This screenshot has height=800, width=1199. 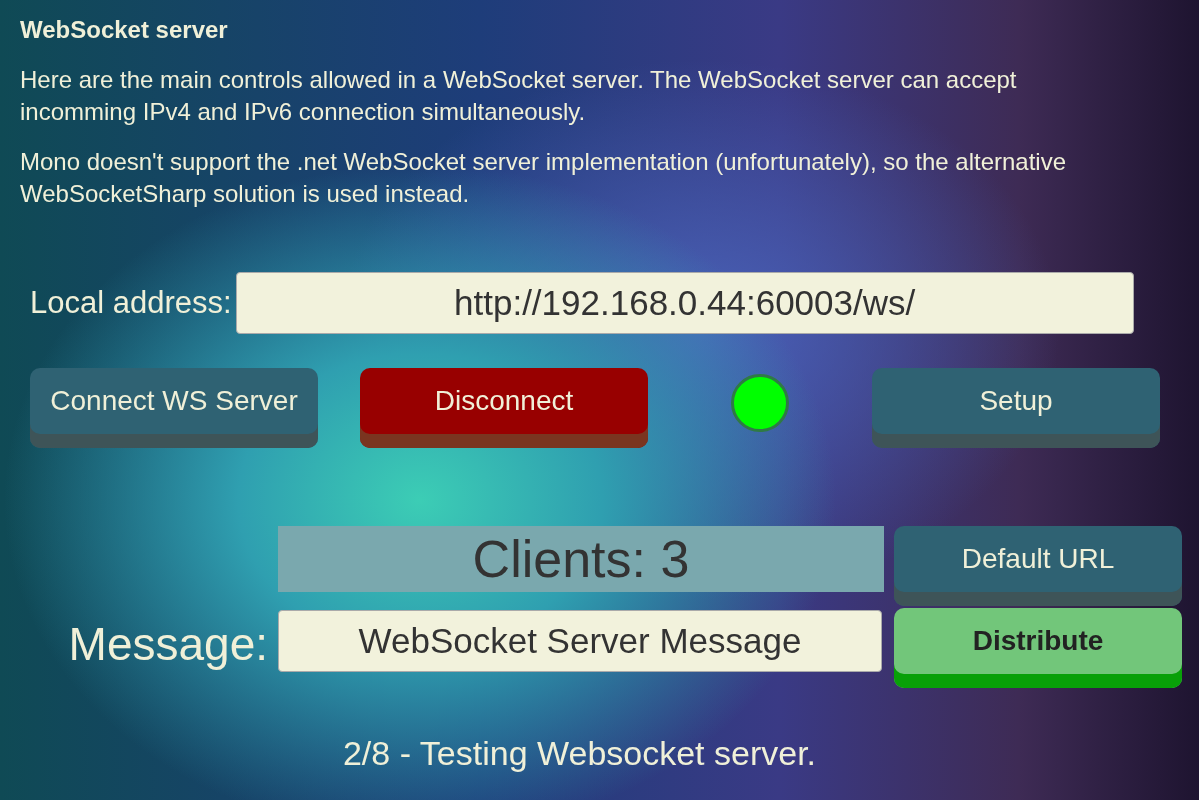 What do you see at coordinates (1016, 408) in the screenshot?
I see `setup-button: Setup` at bounding box center [1016, 408].